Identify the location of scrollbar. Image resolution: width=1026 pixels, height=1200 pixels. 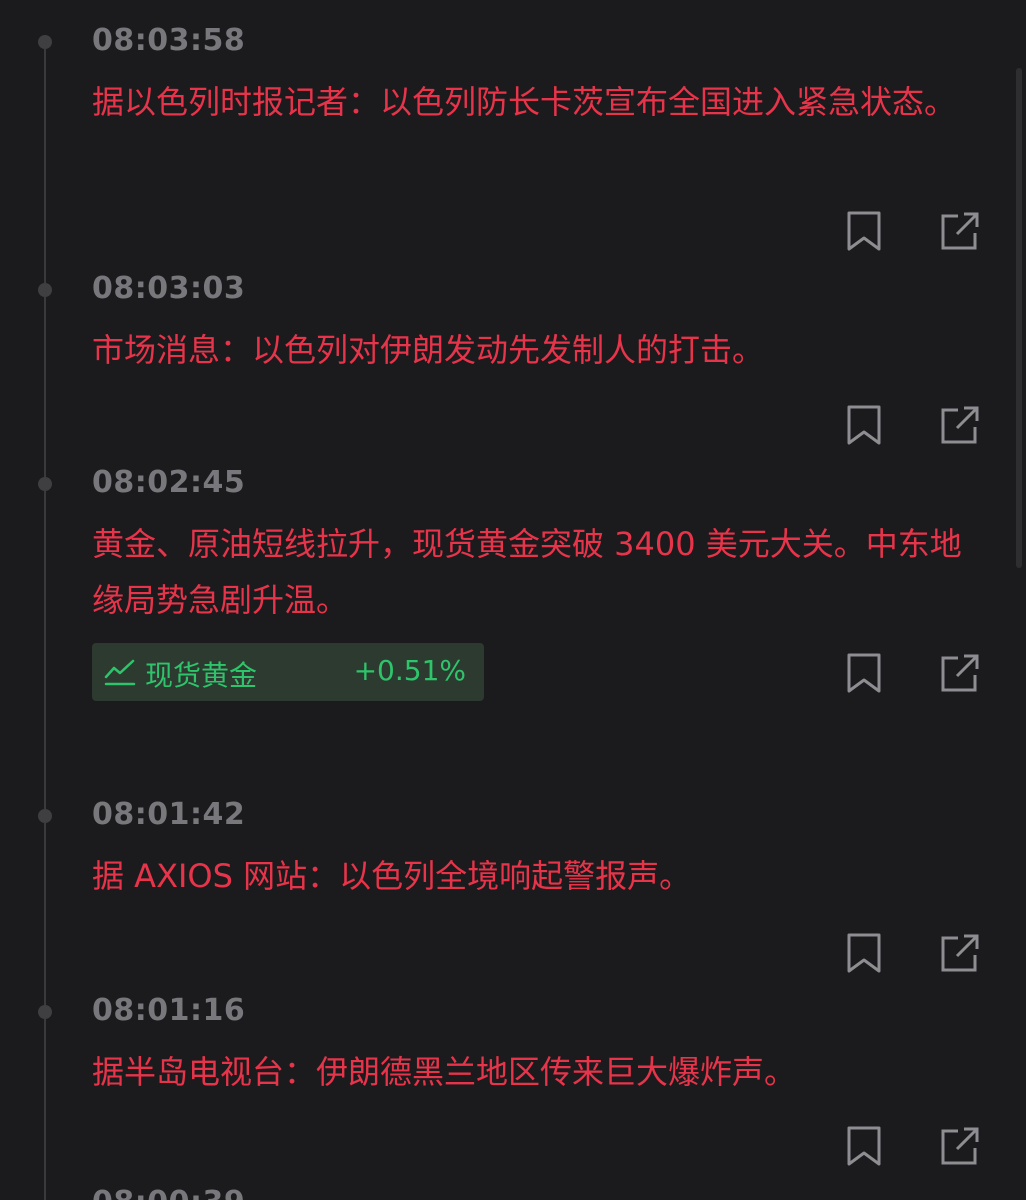
(1019, 318).